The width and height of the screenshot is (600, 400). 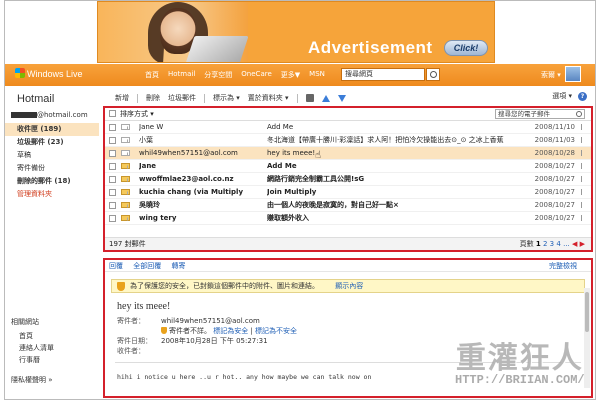 I want to click on folder-sent: 寄件備份, so click(x=52, y=168).